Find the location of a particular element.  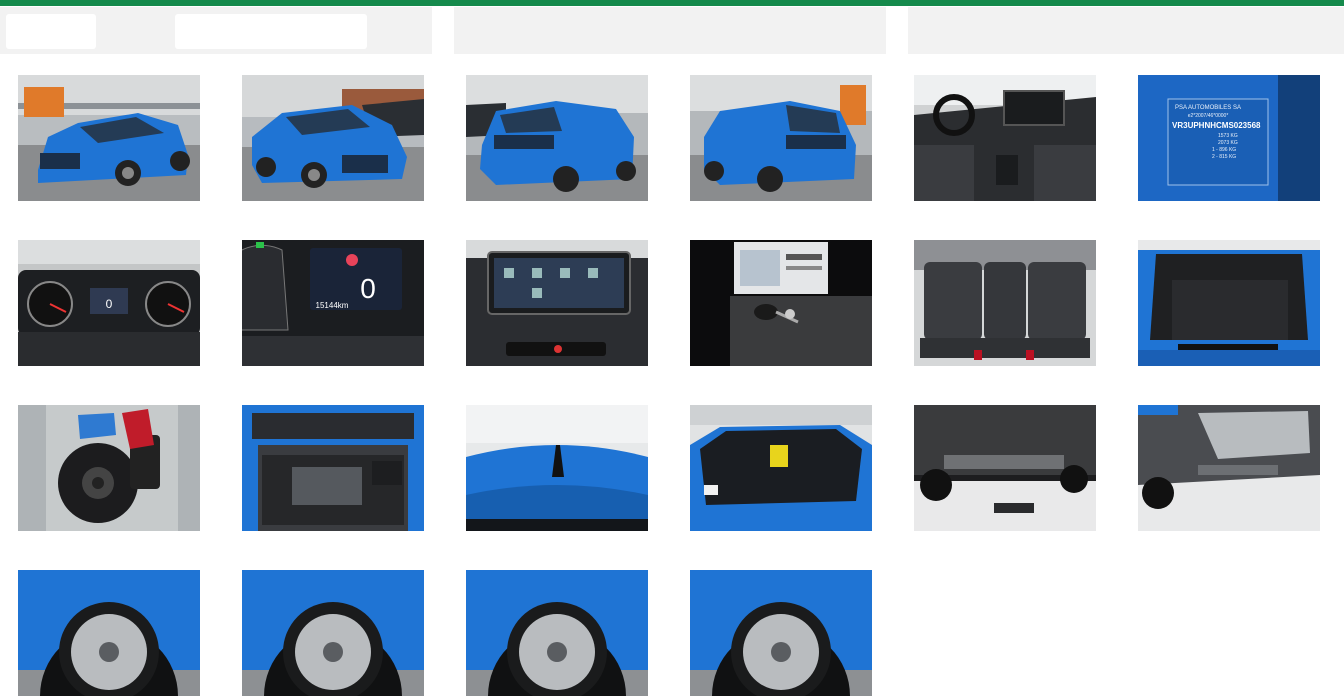

top-accent-bar is located at coordinates (672, 3).